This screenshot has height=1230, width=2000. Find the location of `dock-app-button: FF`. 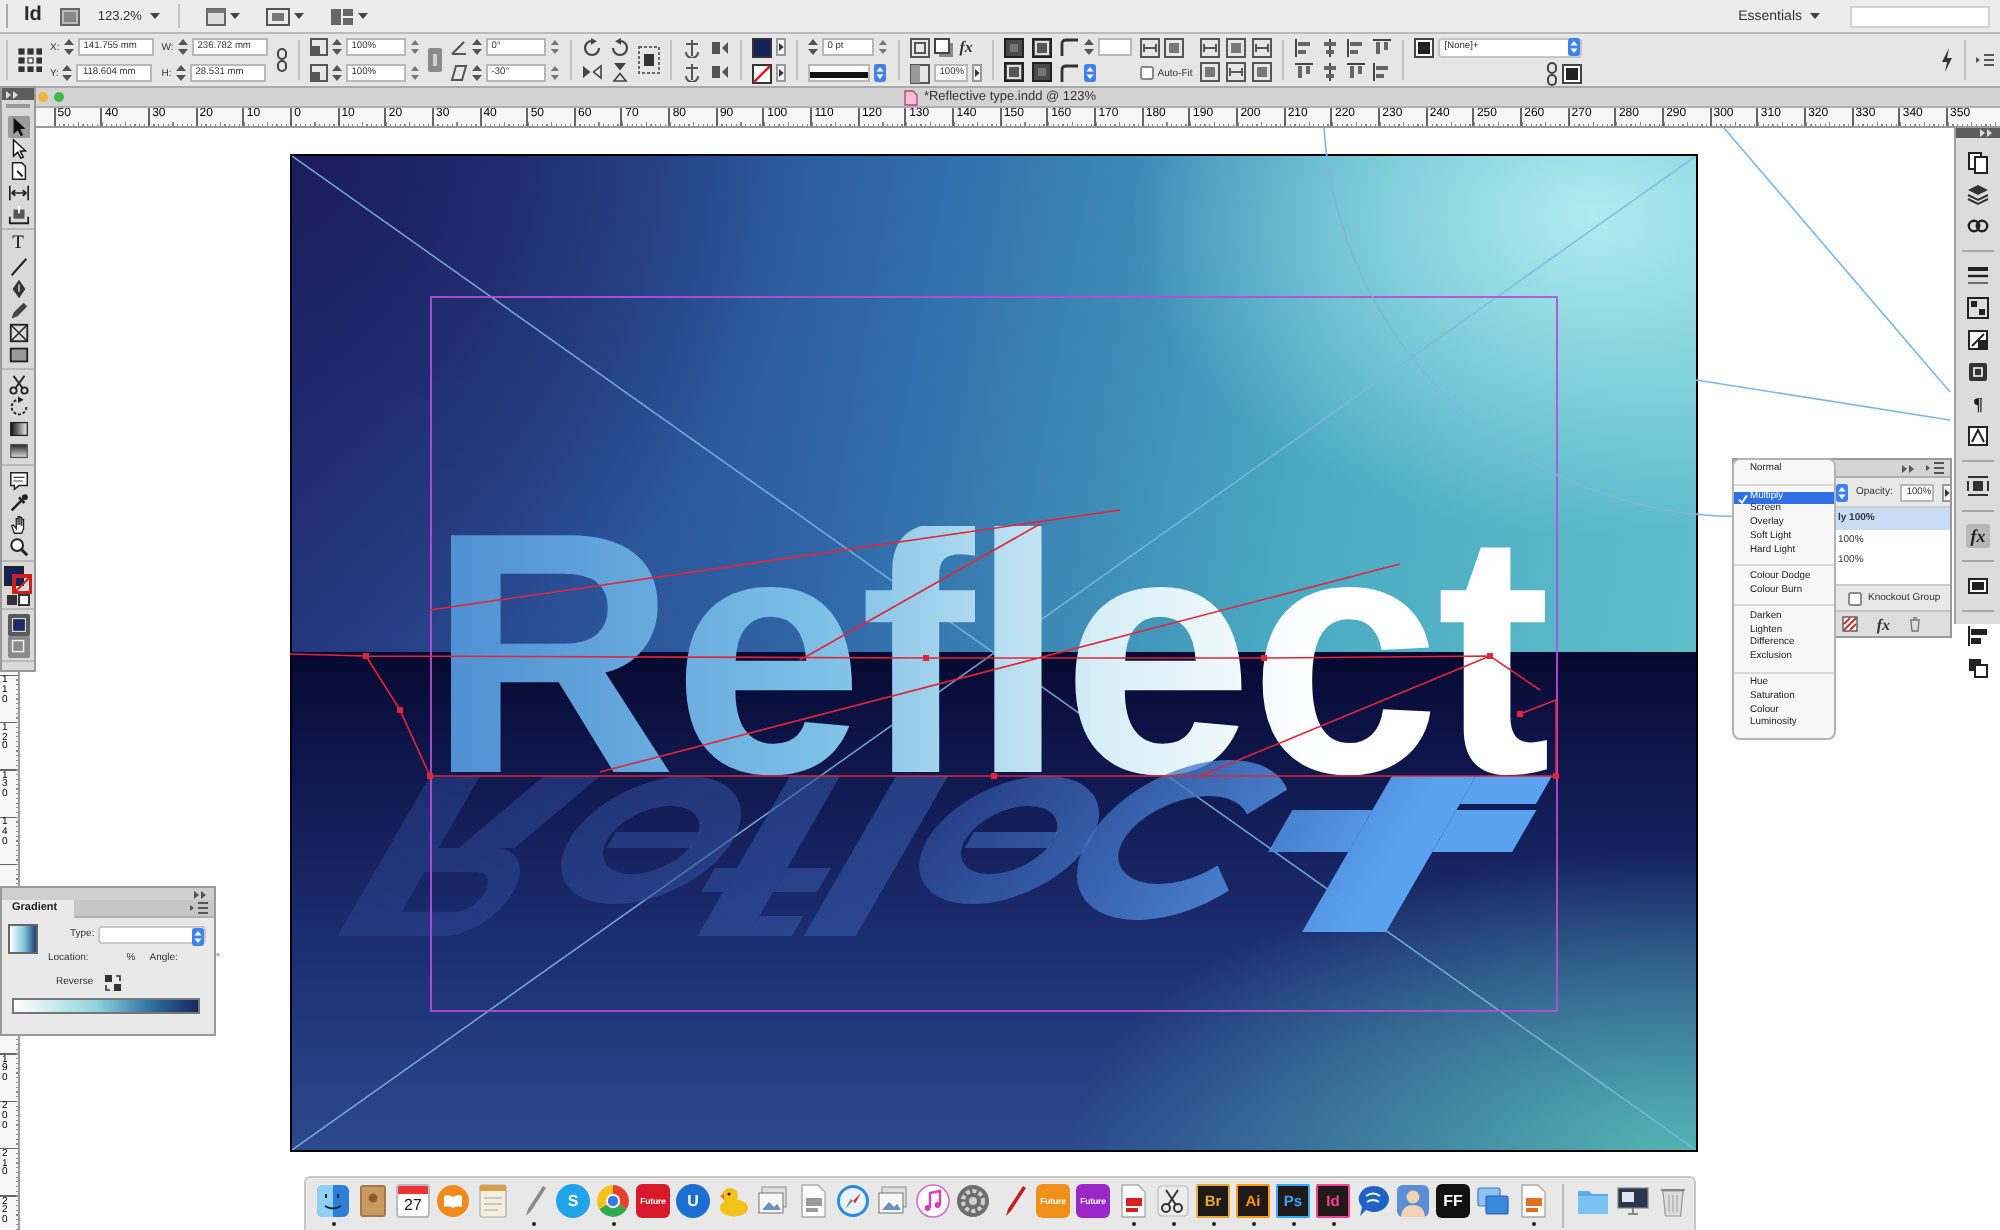

dock-app-button: FF is located at coordinates (1453, 1201).